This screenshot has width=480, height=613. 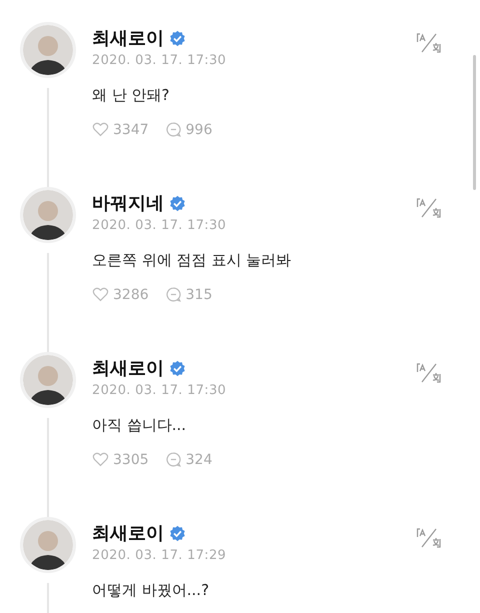 What do you see at coordinates (474, 122) in the screenshot?
I see `scrollbar-thumb` at bounding box center [474, 122].